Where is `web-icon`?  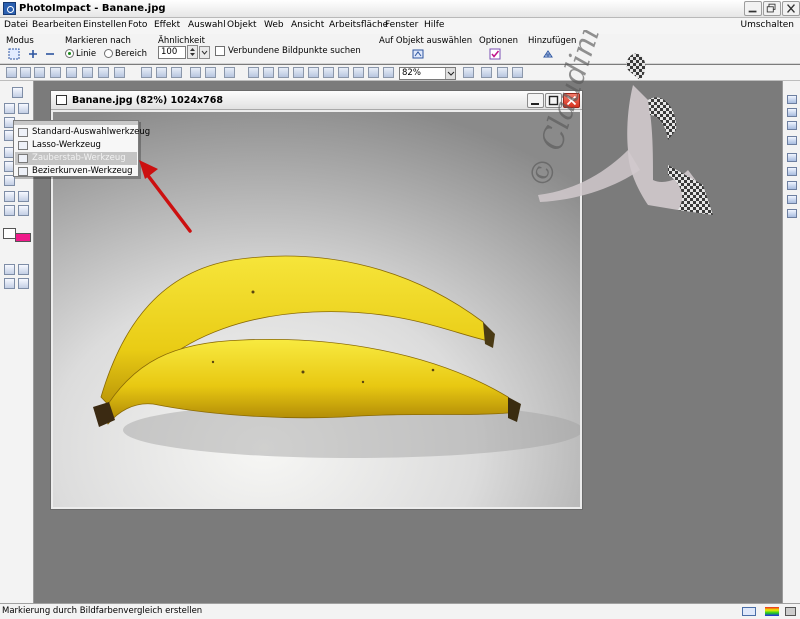 web-icon is located at coordinates (103, 72).